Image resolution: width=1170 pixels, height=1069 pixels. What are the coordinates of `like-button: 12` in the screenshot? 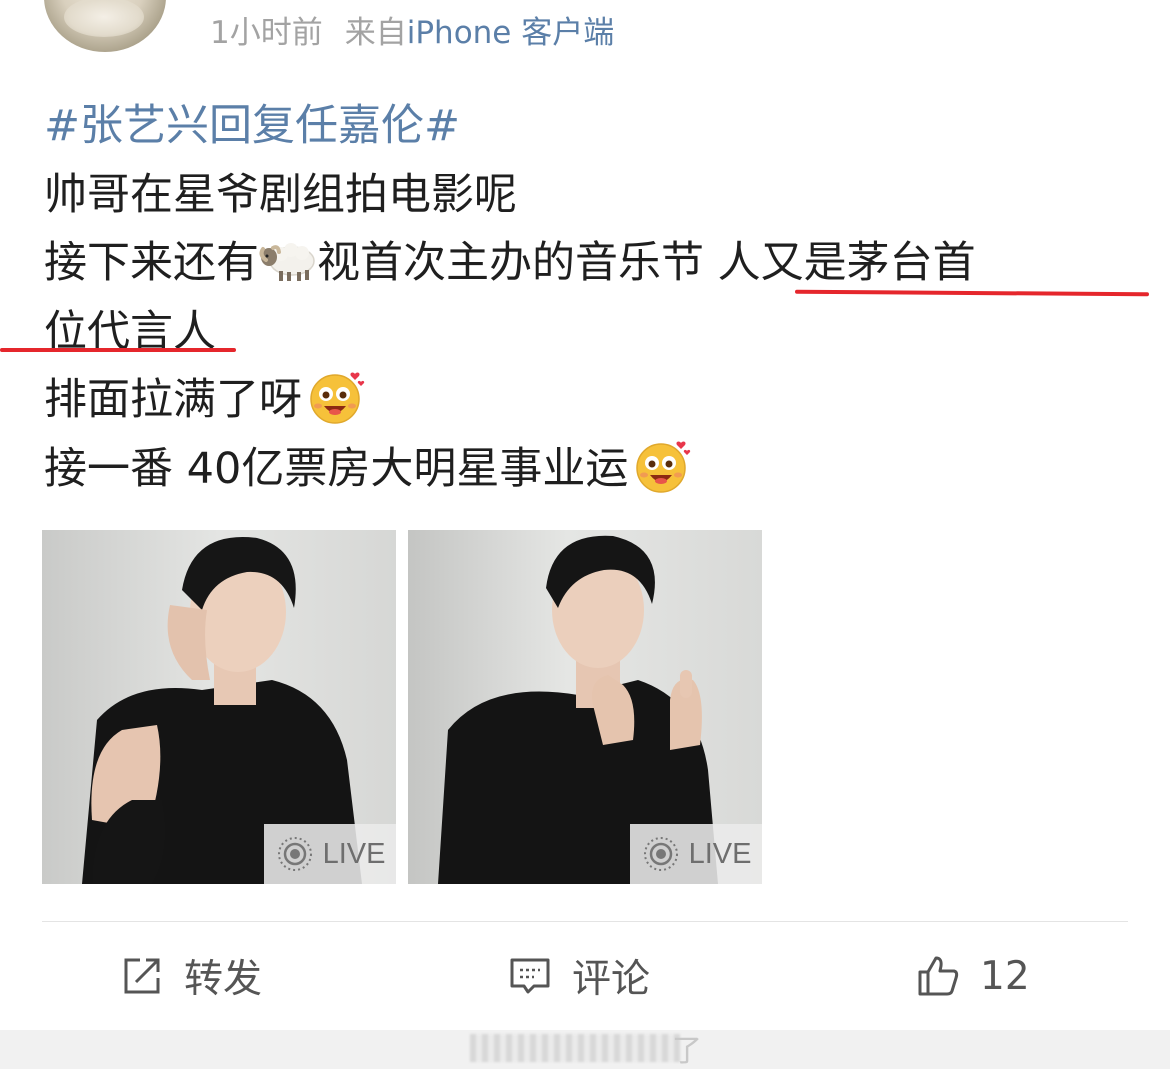 It's located at (973, 976).